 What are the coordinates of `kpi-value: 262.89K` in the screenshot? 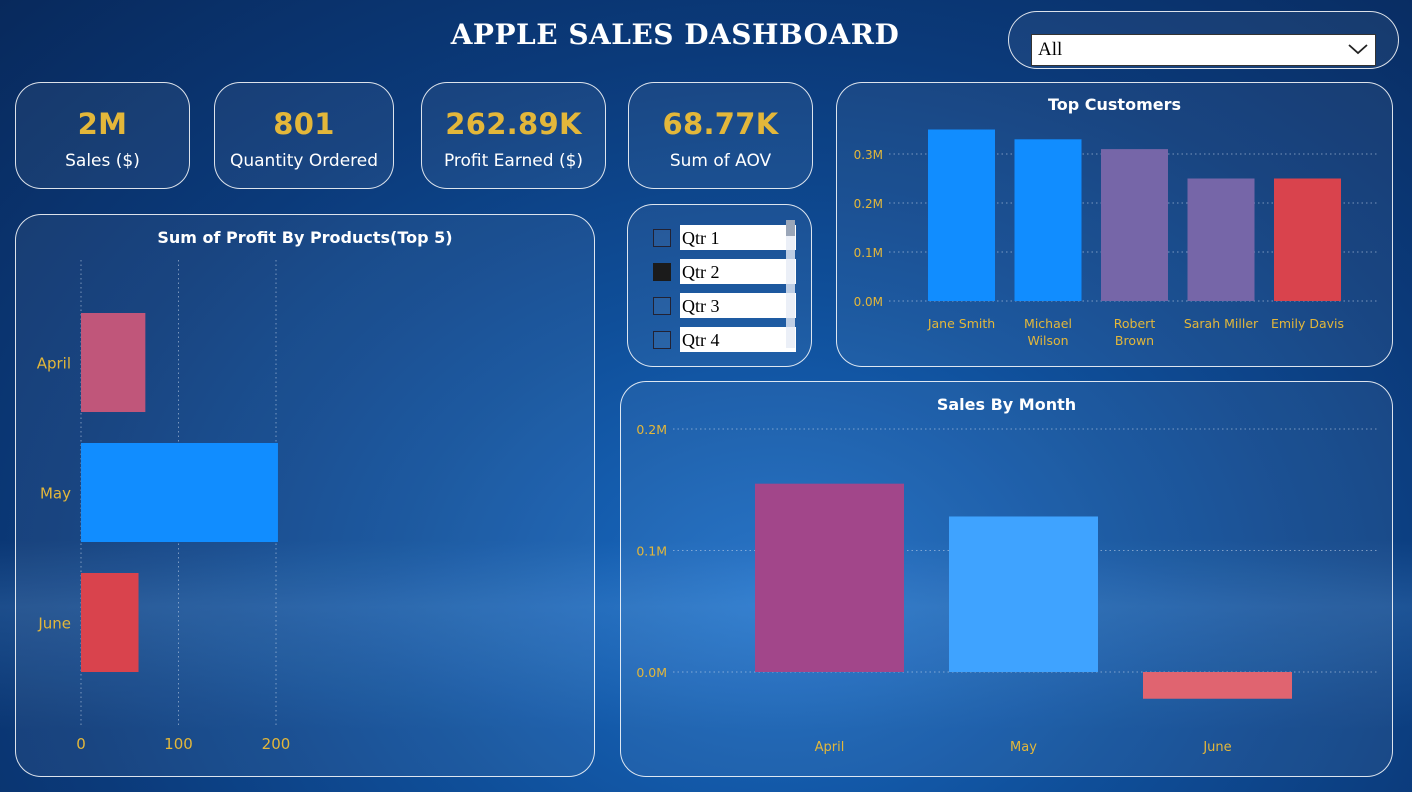 It's located at (513, 124).